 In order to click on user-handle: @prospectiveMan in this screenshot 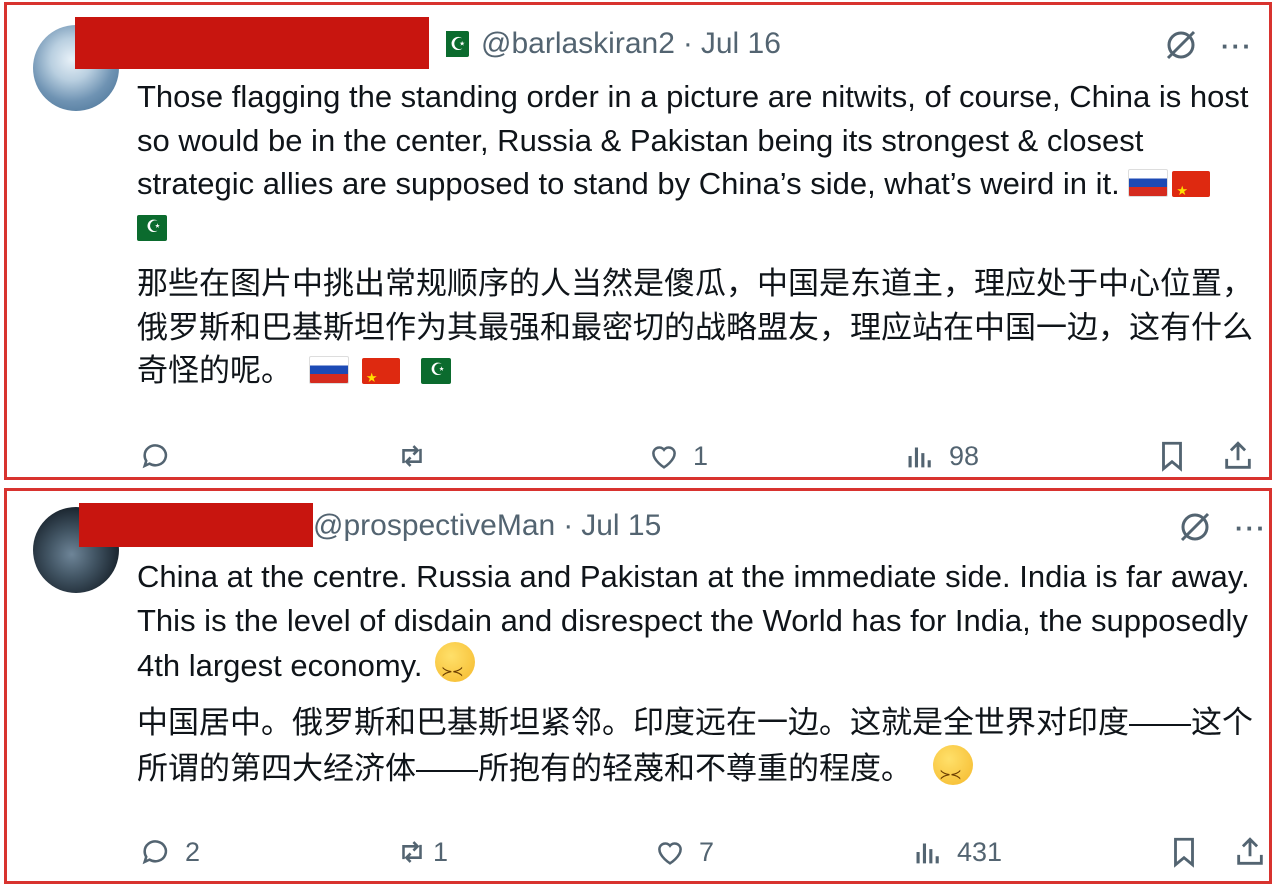, I will do `click(434, 526)`.